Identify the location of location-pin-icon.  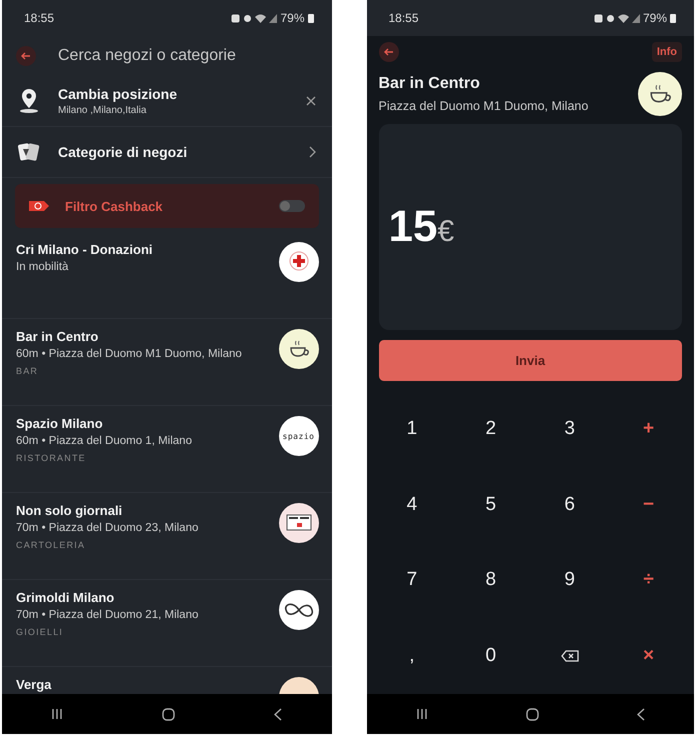
(29, 101).